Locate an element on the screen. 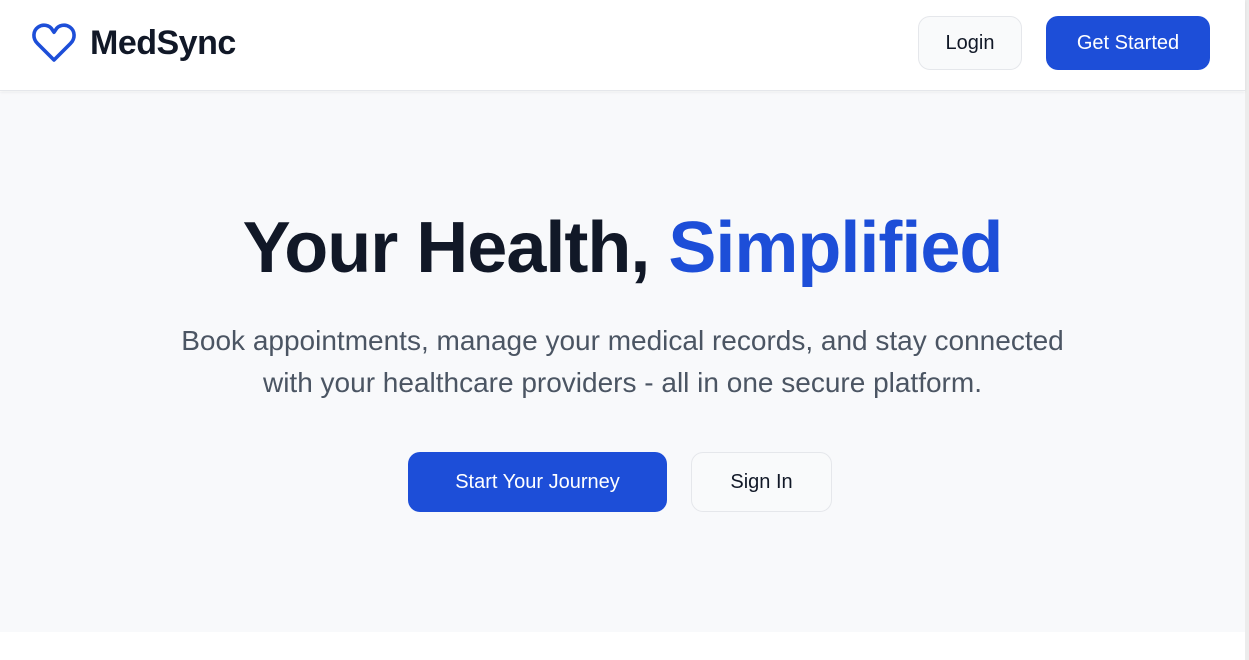 This screenshot has height=660, width=1249. start-journey-button: Start Your Journey is located at coordinates (537, 482).